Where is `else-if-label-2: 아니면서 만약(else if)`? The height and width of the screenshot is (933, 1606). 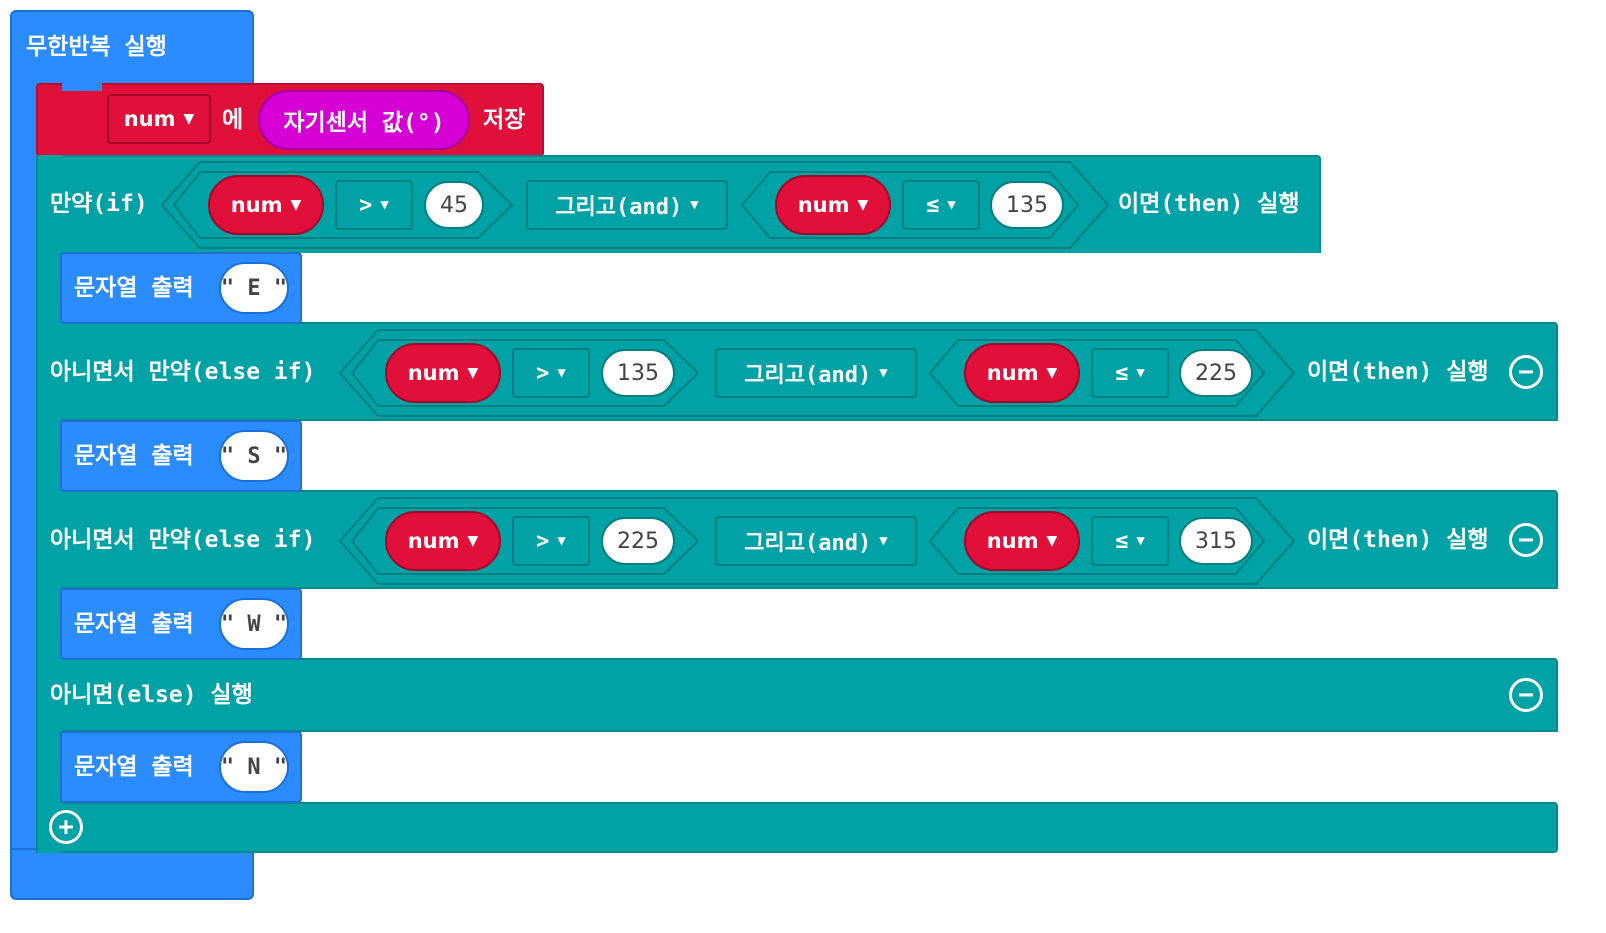
else-if-label-2: 아니면서 만약(else if) is located at coordinates (183, 540).